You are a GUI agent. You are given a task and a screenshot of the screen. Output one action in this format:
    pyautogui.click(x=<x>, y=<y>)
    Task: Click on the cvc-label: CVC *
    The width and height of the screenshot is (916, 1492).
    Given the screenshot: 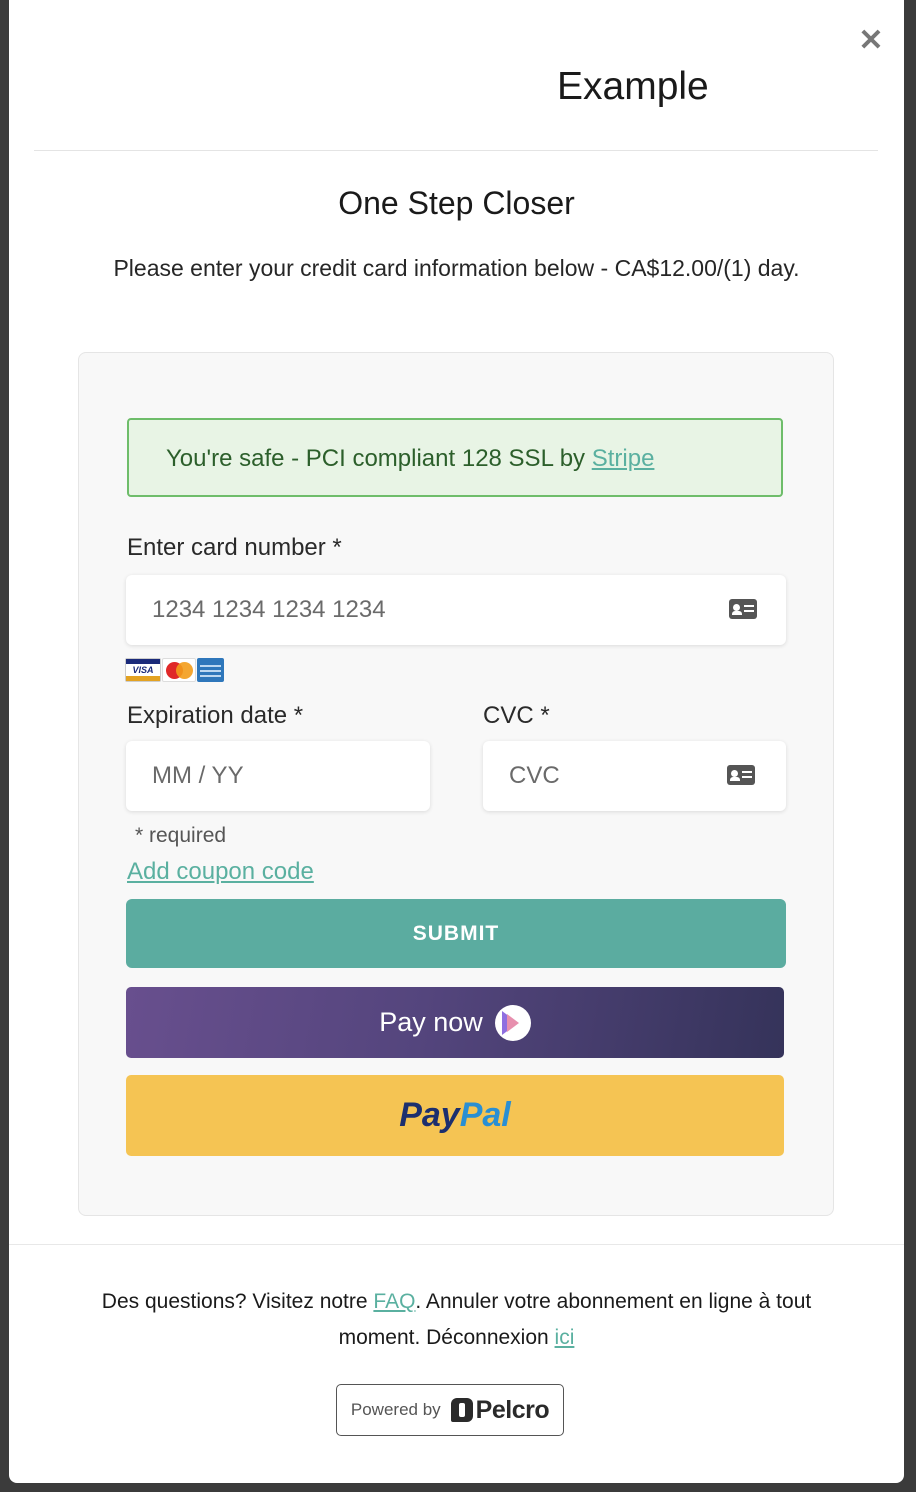 What is the action you would take?
    pyautogui.click(x=516, y=715)
    